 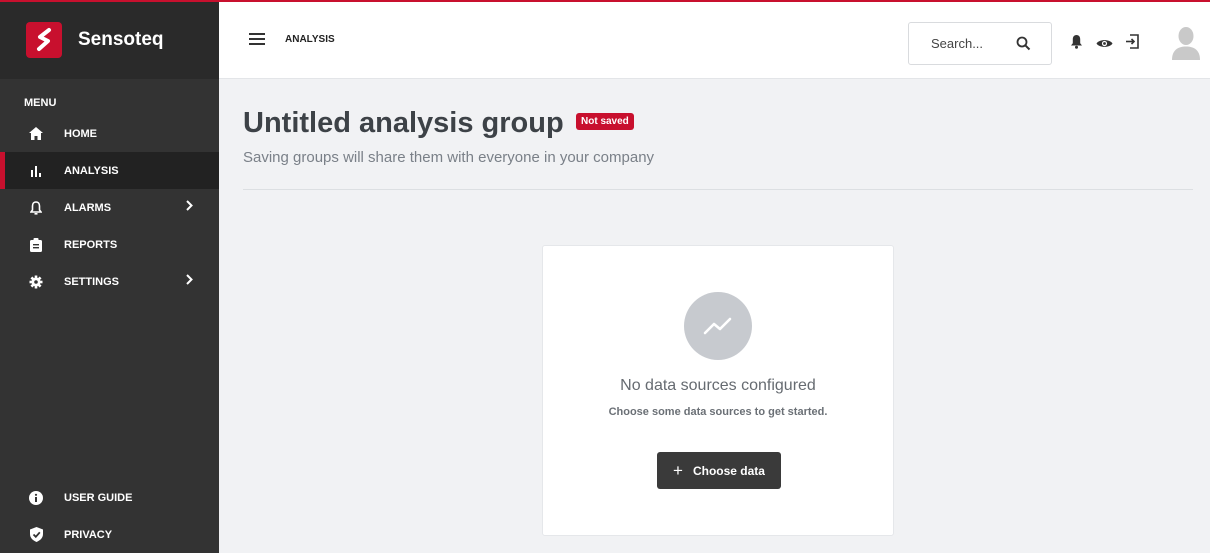 What do you see at coordinates (310, 39) in the screenshot?
I see `page-breadcrumb: ANALYSIS` at bounding box center [310, 39].